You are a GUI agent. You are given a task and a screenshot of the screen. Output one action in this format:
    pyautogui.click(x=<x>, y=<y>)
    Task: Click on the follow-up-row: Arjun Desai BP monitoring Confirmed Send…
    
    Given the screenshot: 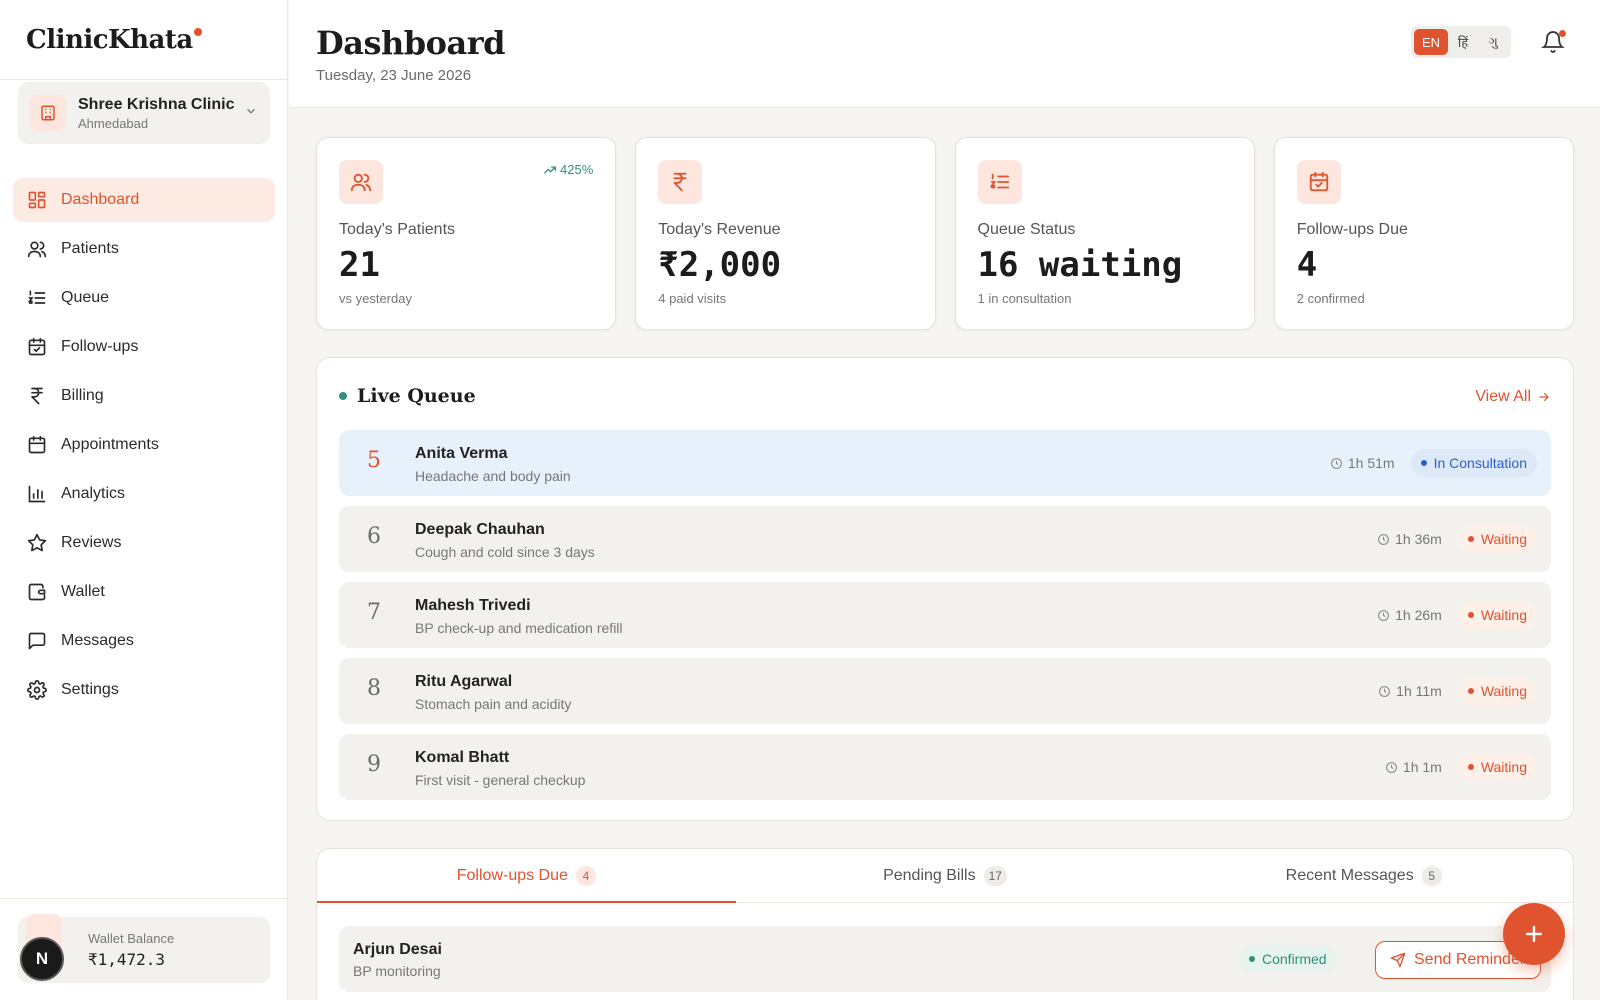 What is the action you would take?
    pyautogui.click(x=945, y=959)
    